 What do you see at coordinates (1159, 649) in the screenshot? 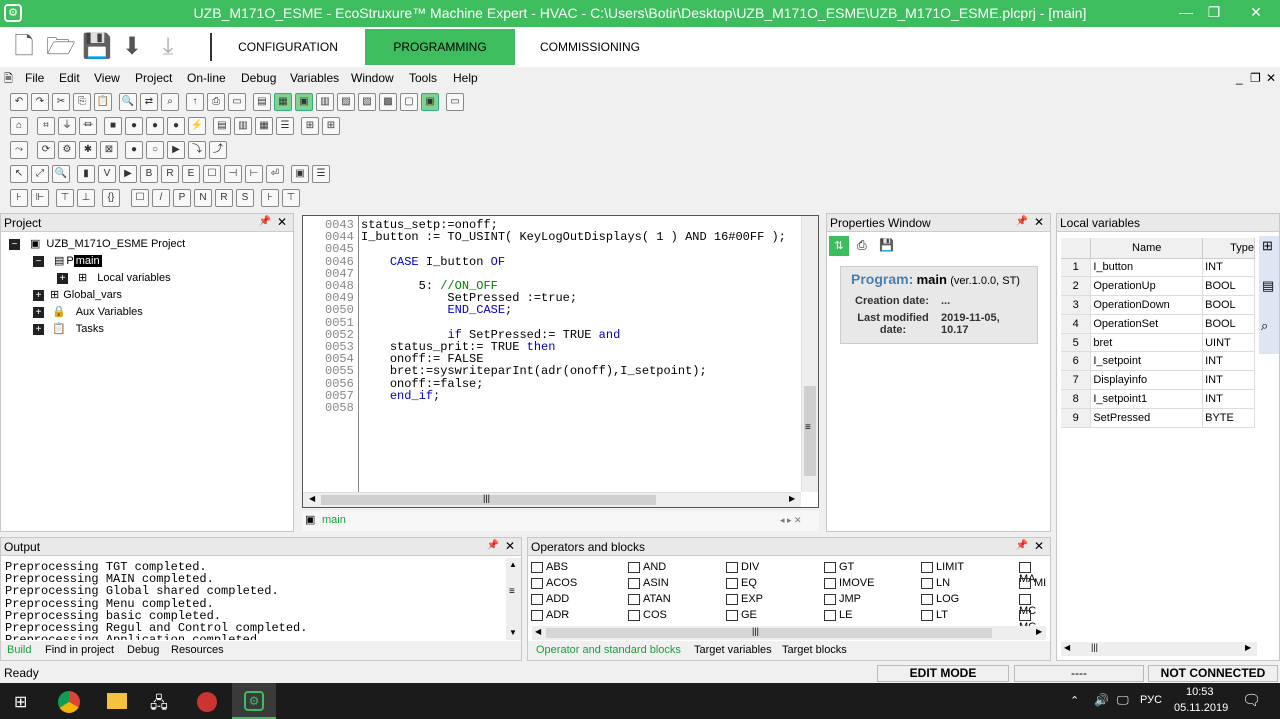
I see `lv-hscroll: ◀ ||| ▶` at bounding box center [1159, 649].